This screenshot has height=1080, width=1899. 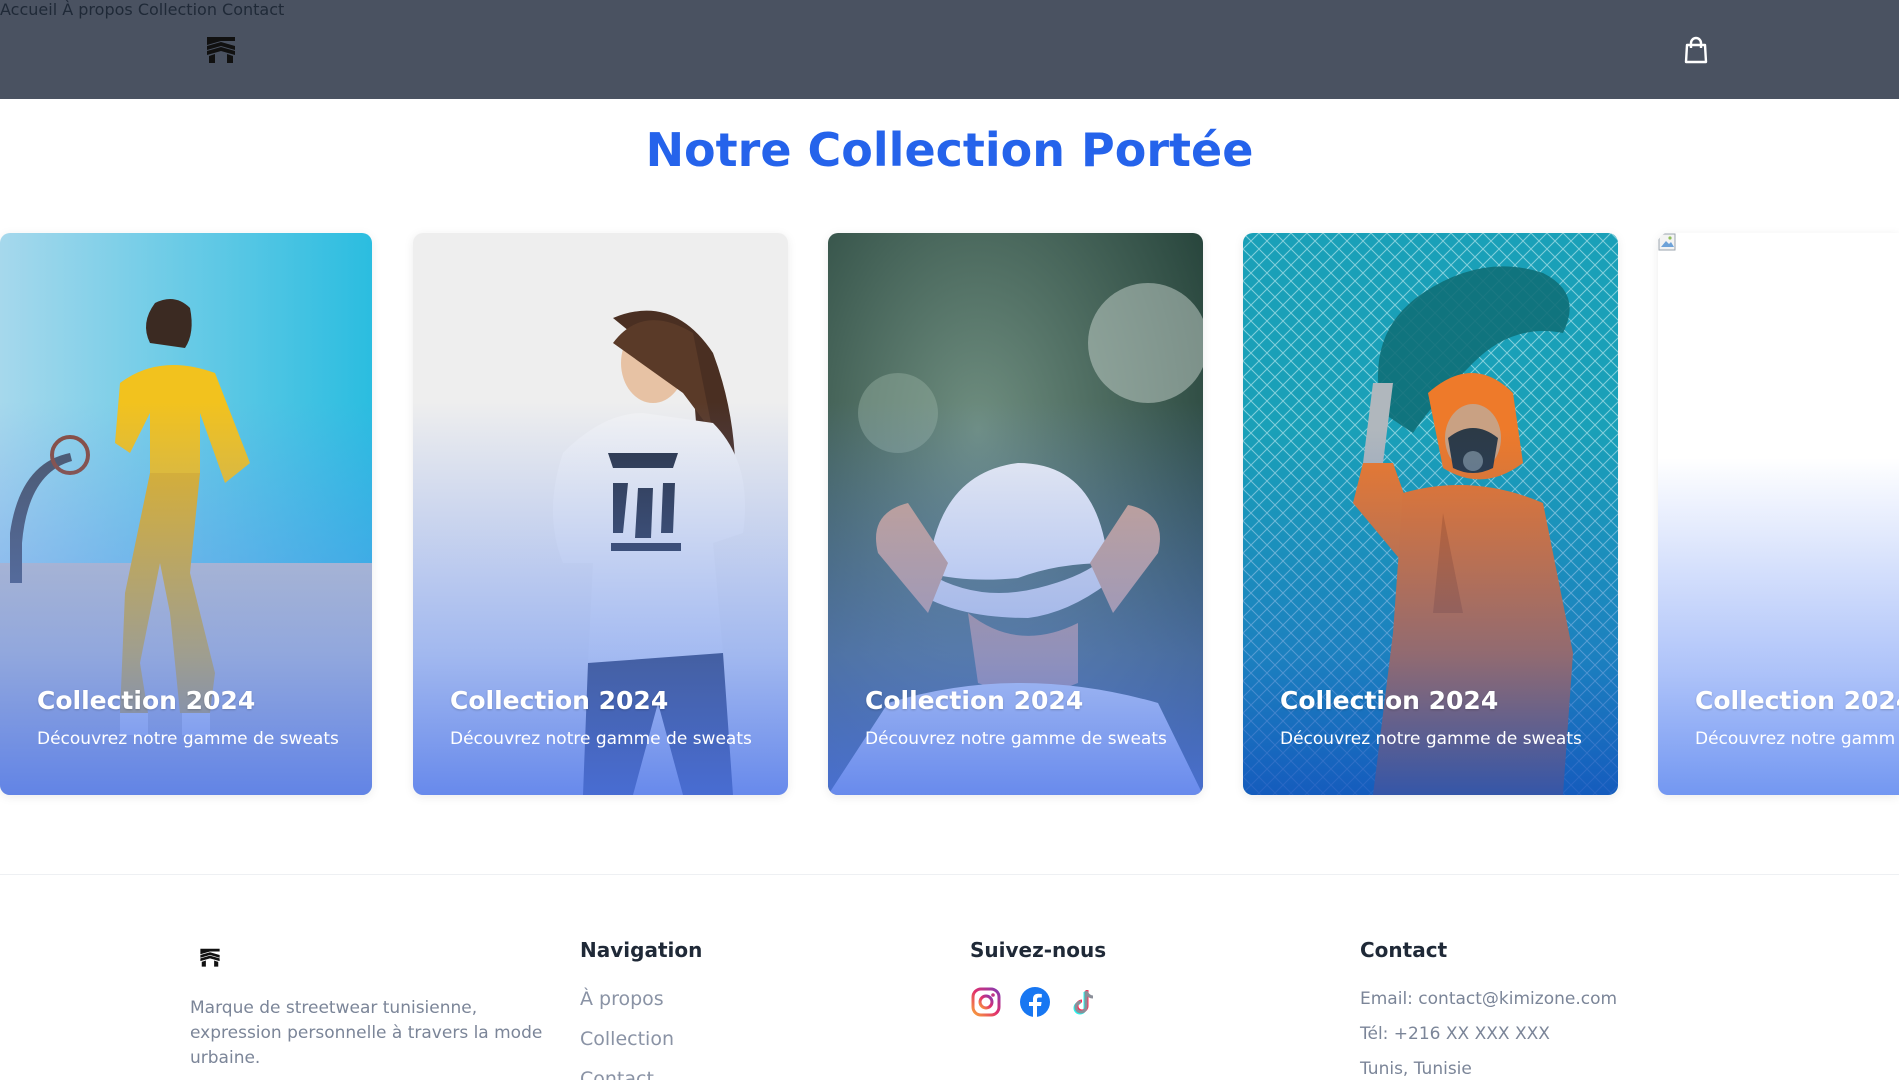 I want to click on footer-contact-phone: Tél: +216 XX XXX XXX, so click(x=1455, y=1034).